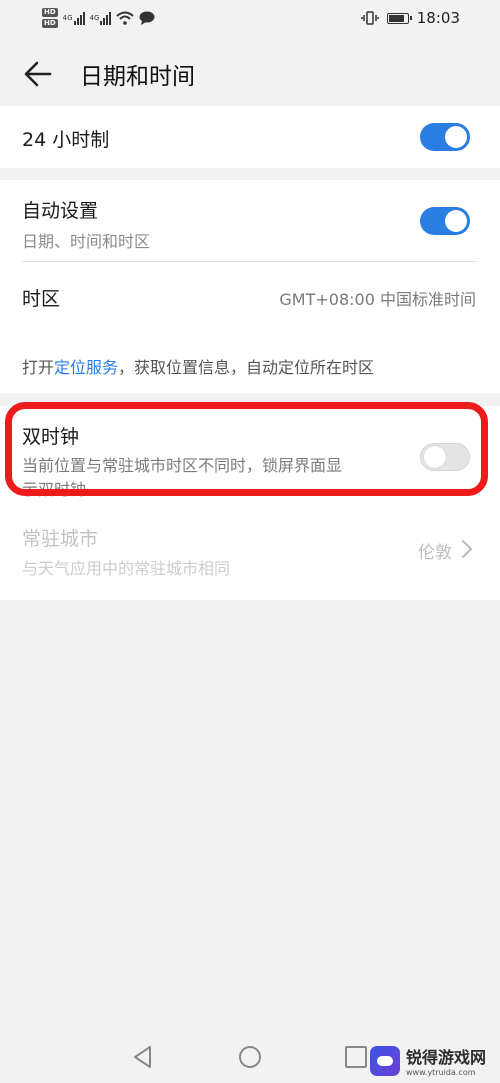 The width and height of the screenshot is (500, 1083). Describe the element at coordinates (54, 489) in the screenshot. I see `dual-clock-sub-line2: 示双时钟` at that location.